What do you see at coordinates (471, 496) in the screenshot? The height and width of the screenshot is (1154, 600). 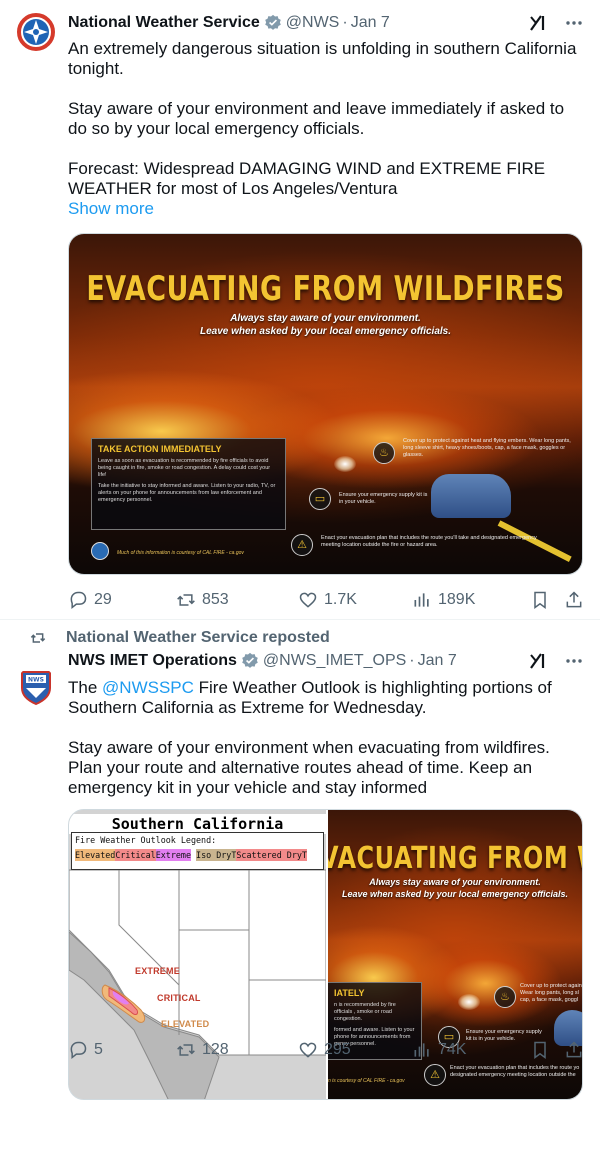 I see `car-illustration` at bounding box center [471, 496].